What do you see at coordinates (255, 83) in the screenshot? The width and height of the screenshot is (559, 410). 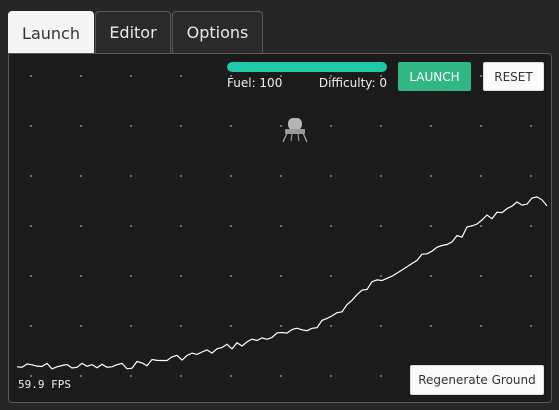 I see `fuel-label: Fuel: 100` at bounding box center [255, 83].